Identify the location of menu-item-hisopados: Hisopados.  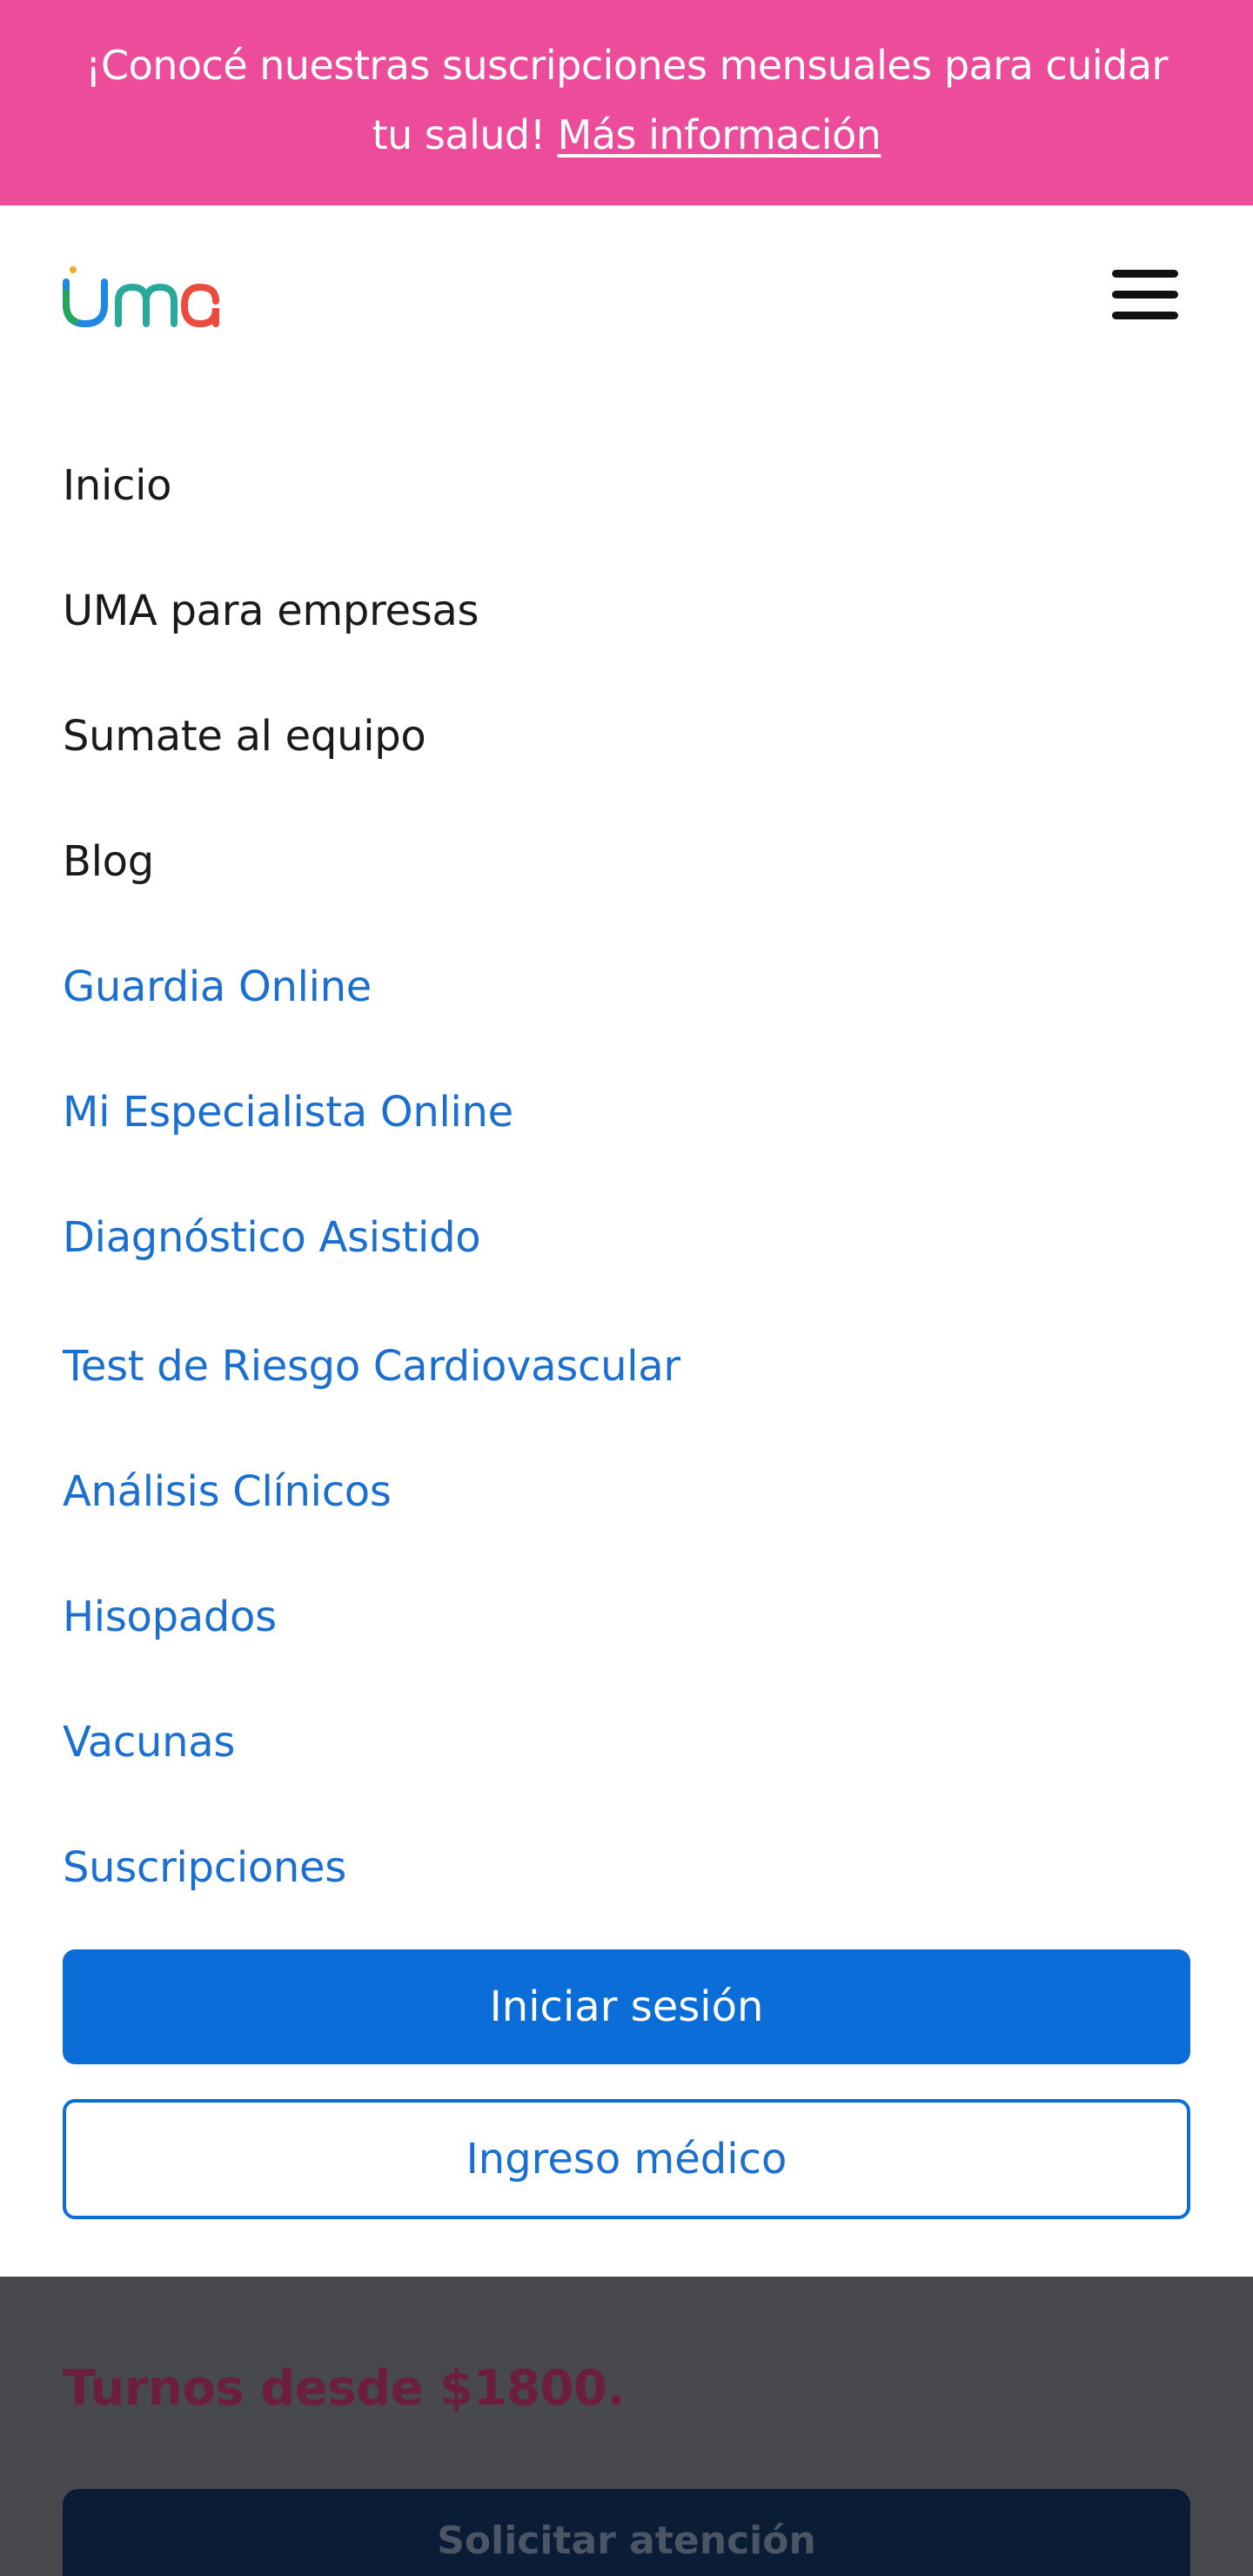
(170, 1617).